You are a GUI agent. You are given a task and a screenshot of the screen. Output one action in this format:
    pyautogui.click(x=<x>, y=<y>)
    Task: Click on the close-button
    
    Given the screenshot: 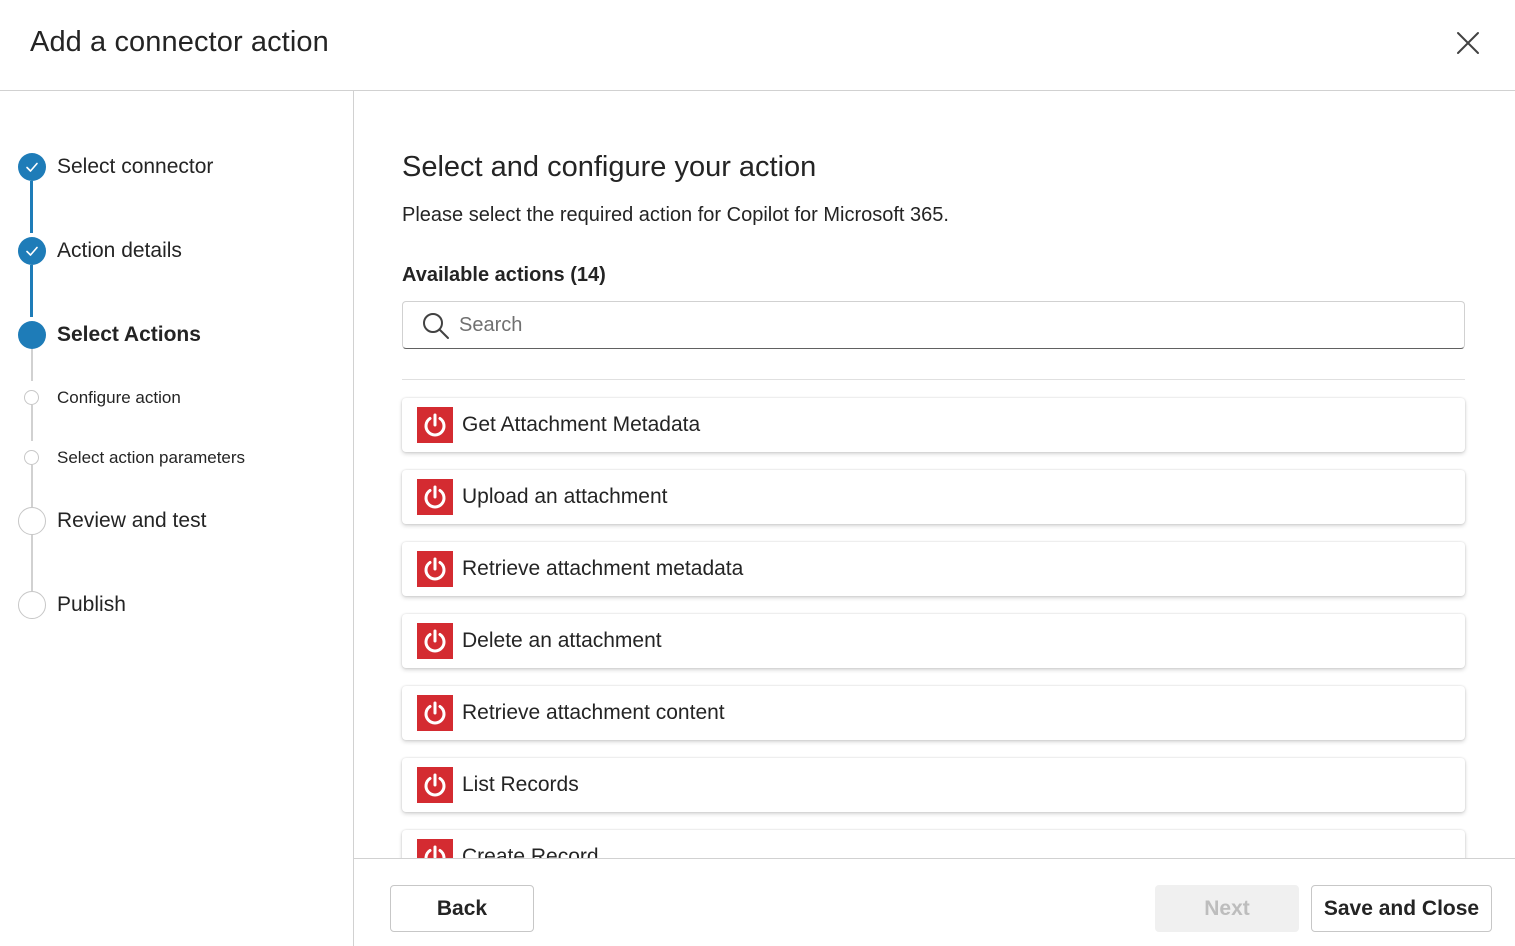 What is the action you would take?
    pyautogui.click(x=1468, y=43)
    